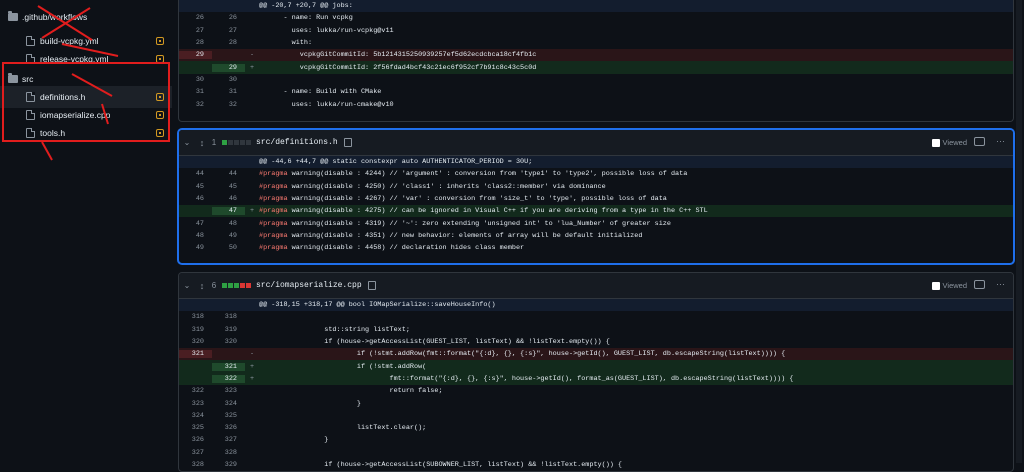 Image resolution: width=1024 pixels, height=472 pixels. Describe the element at coordinates (228, 224) in the screenshot. I see `new-line-number: 48` at that location.